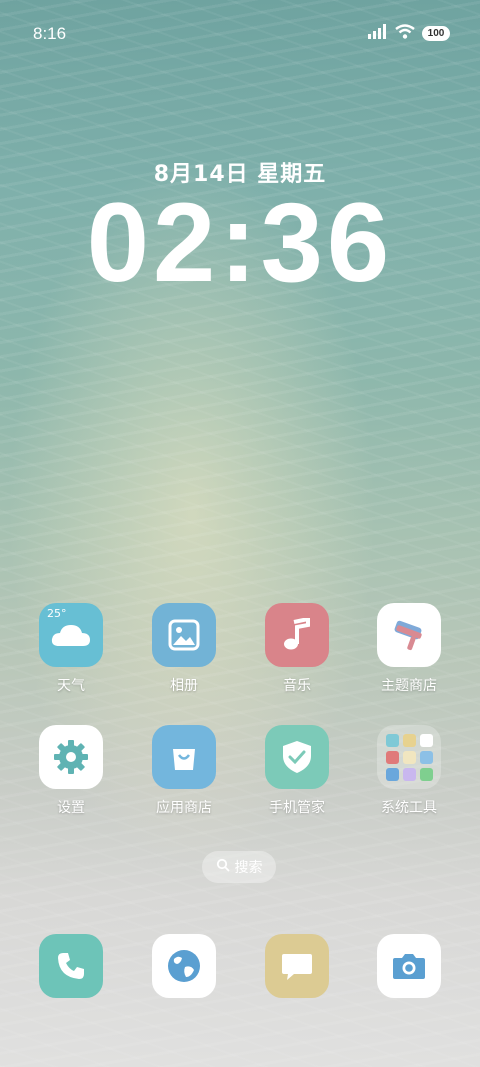  I want to click on app-music: 音乐, so click(297, 649).